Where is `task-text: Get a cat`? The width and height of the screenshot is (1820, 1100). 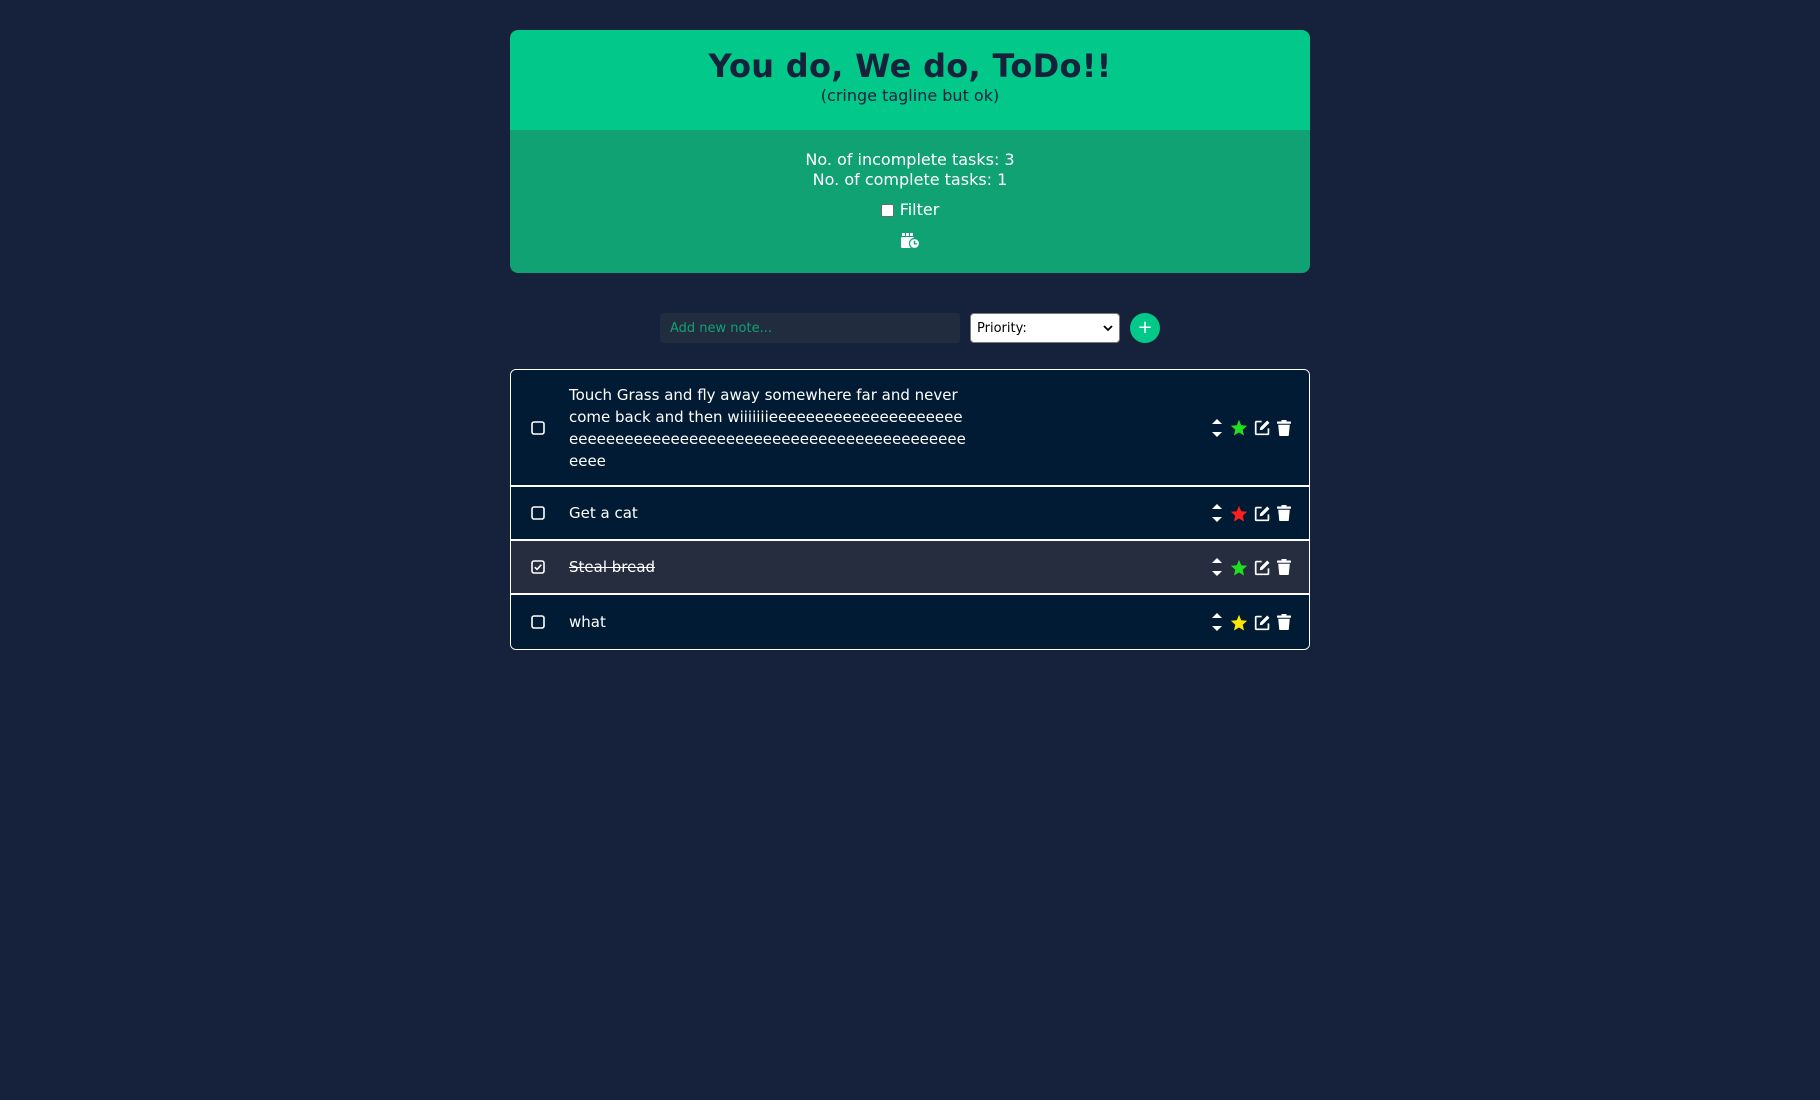 task-text: Get a cat is located at coordinates (603, 513).